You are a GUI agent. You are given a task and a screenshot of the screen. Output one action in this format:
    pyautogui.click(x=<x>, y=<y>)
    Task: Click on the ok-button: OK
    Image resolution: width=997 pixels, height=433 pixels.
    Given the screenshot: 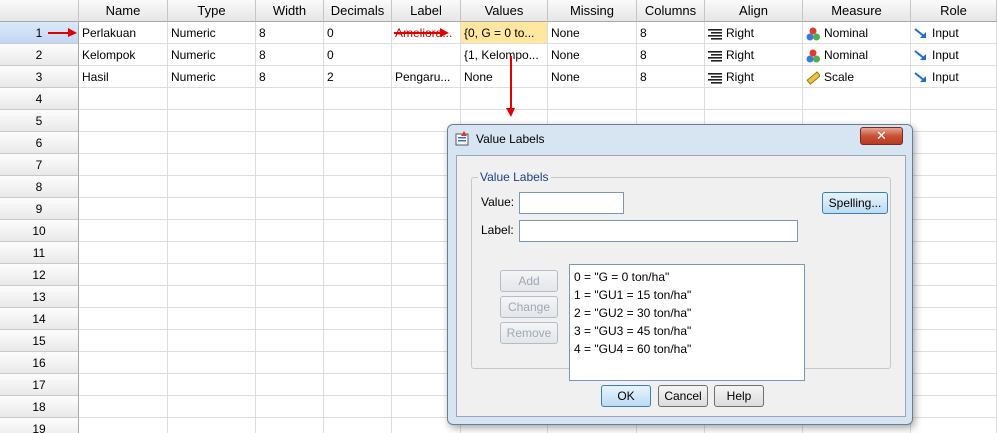 What is the action you would take?
    pyautogui.click(x=626, y=396)
    